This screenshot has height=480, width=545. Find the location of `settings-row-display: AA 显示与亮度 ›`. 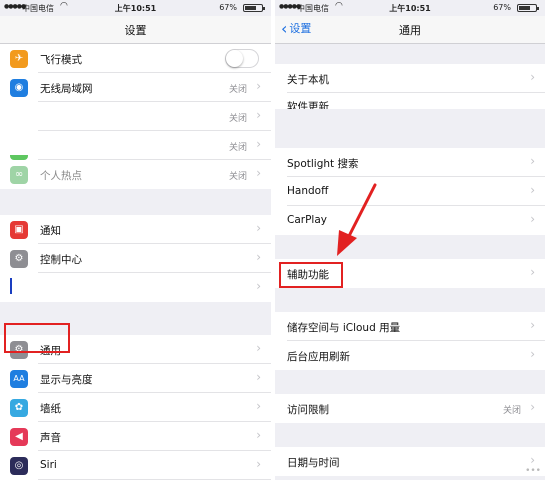

settings-row-display: AA 显示与亮度 › is located at coordinates (135, 378).